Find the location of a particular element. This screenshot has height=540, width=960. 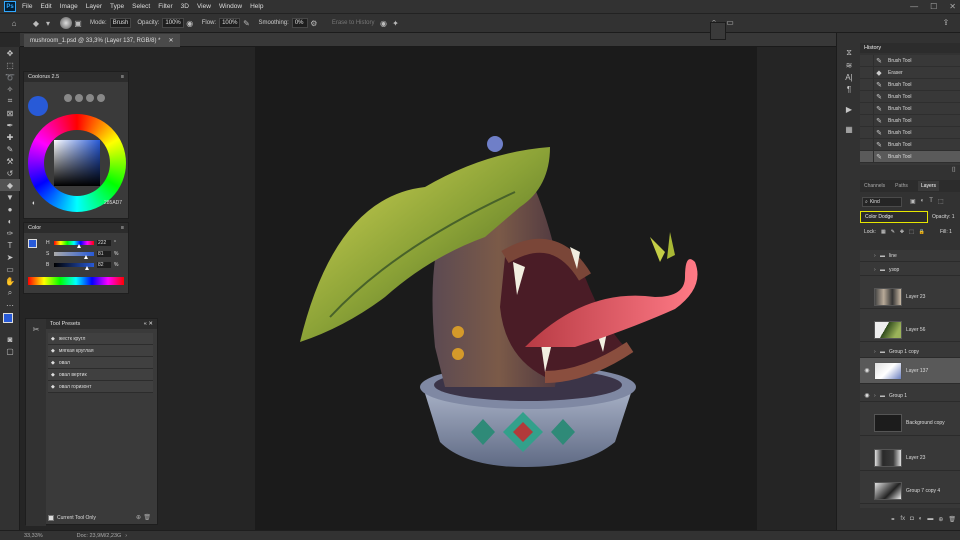

history-panel-icon: ⧖ is located at coordinates (849, 53).